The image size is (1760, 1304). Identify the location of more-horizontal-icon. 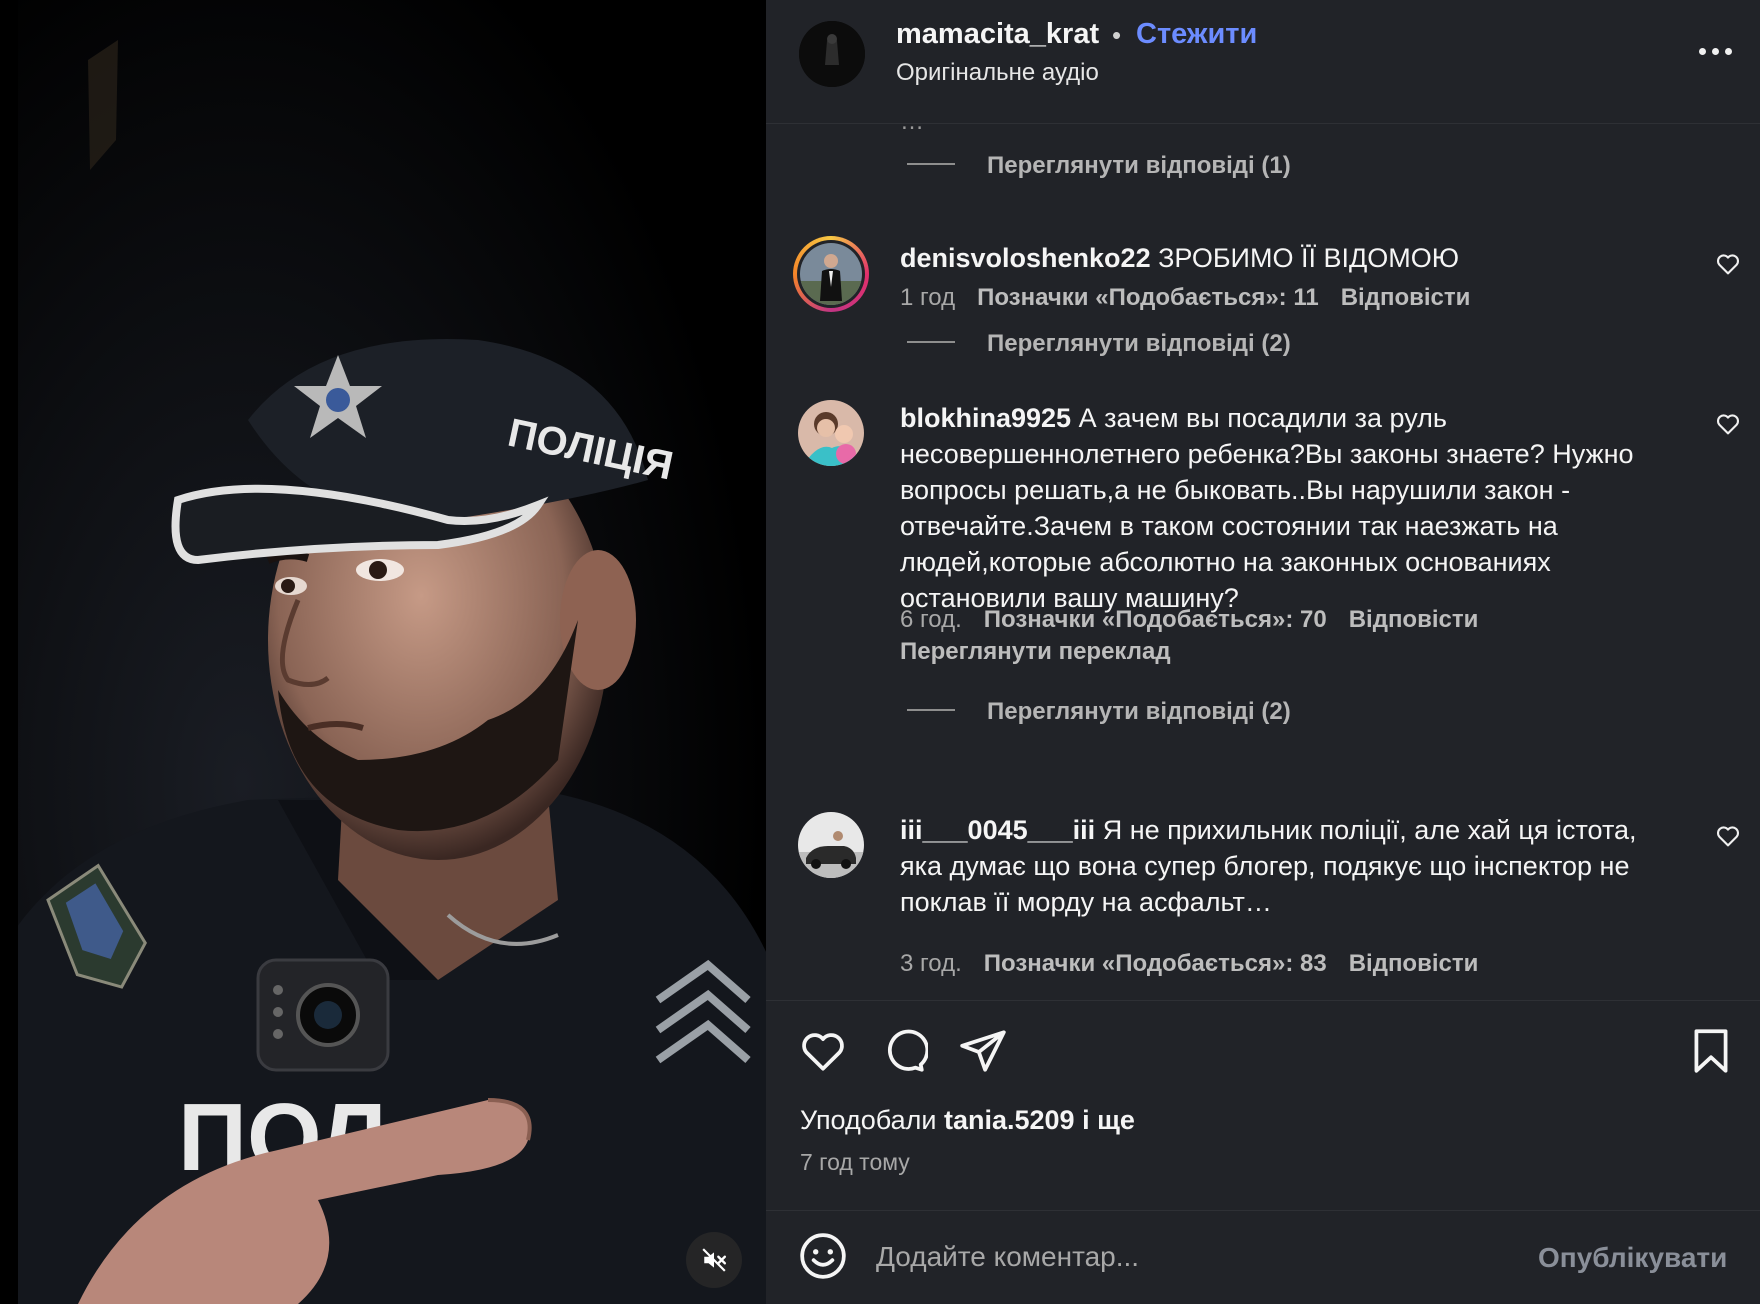
(1702, 51).